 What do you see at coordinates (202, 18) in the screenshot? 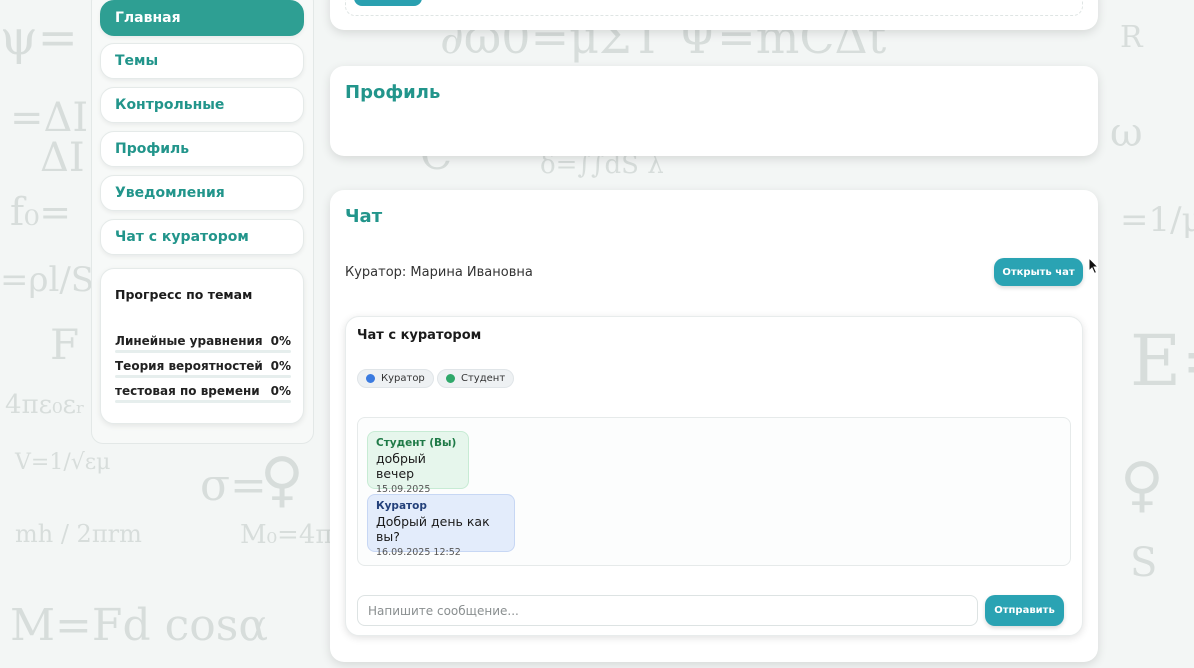
I see `sidebar-item-home: Главная` at bounding box center [202, 18].